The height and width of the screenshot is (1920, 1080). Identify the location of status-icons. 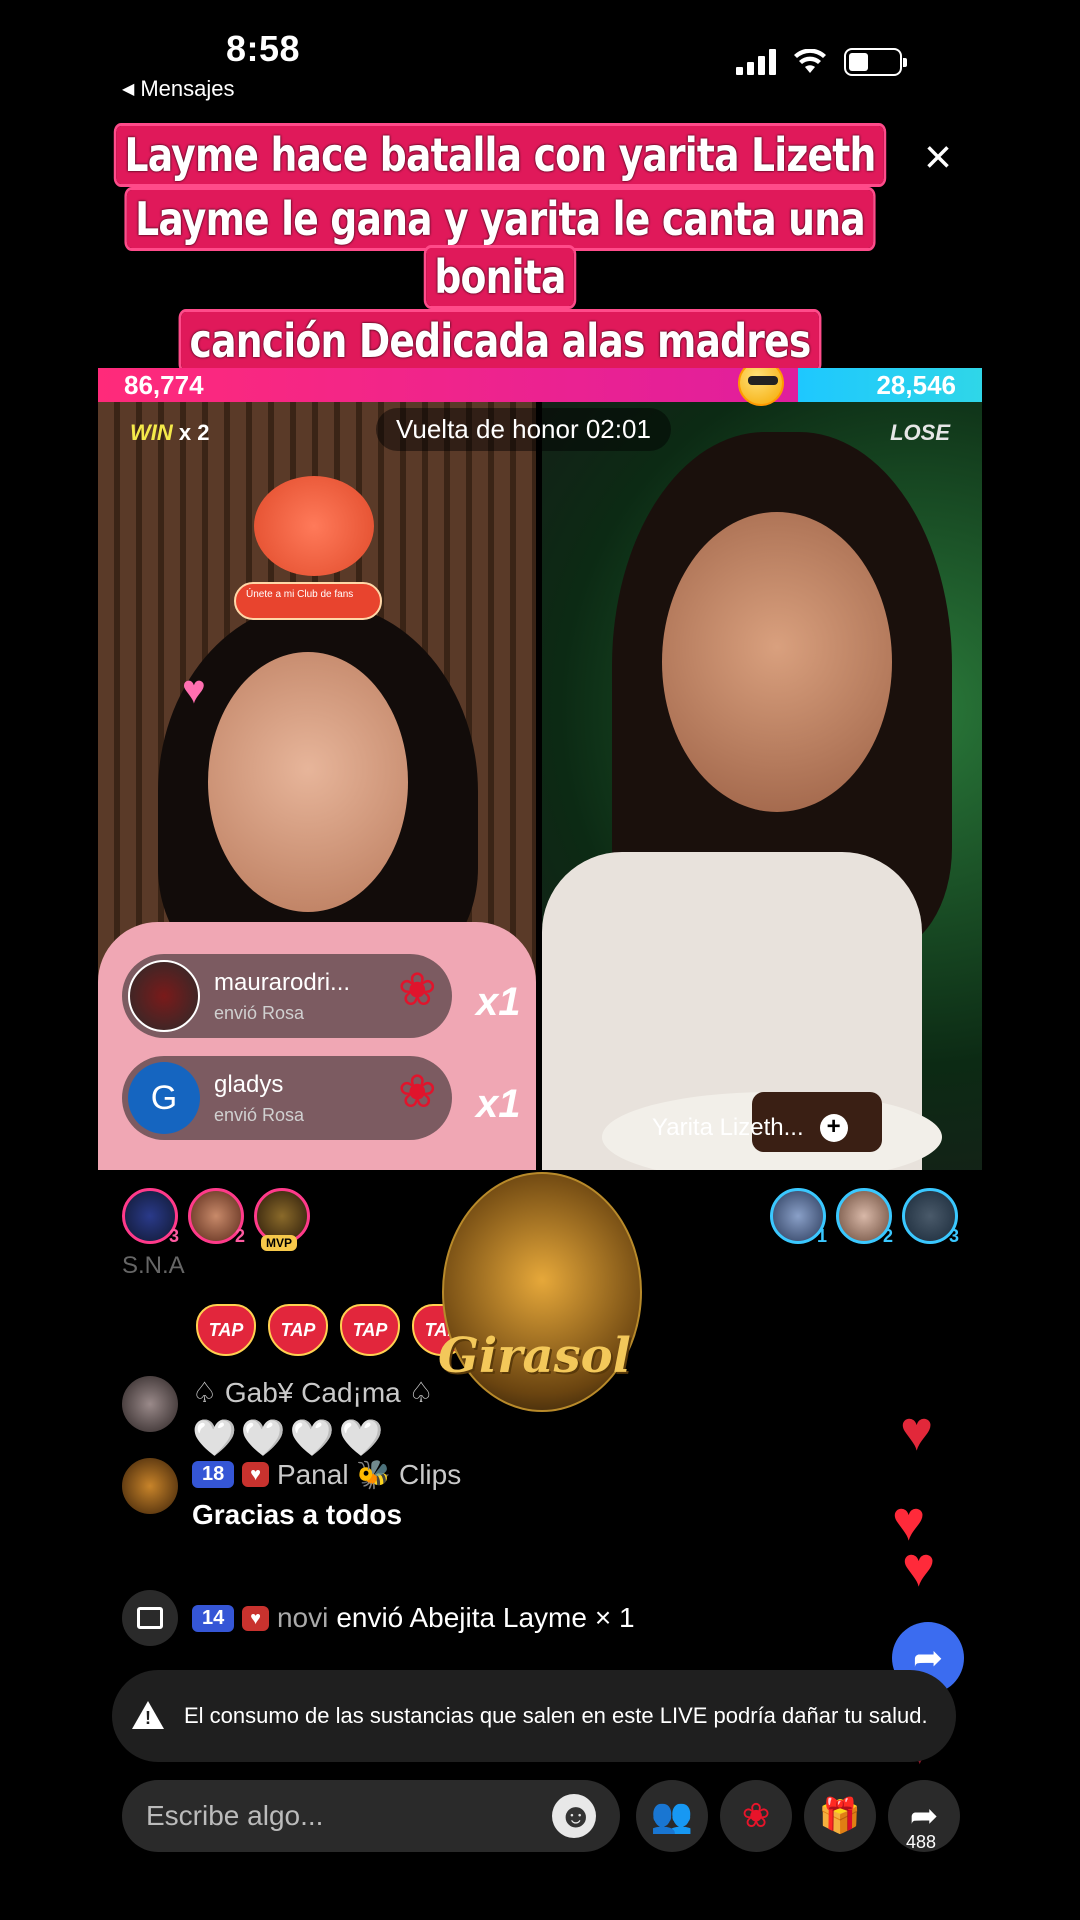
(821, 62).